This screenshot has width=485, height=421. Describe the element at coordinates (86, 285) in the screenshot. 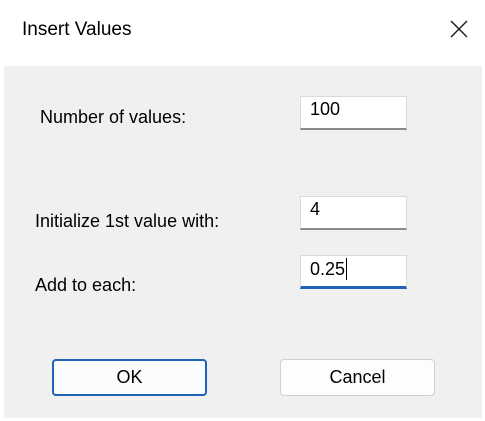

I see `add-to-each-label: Add to each:` at that location.